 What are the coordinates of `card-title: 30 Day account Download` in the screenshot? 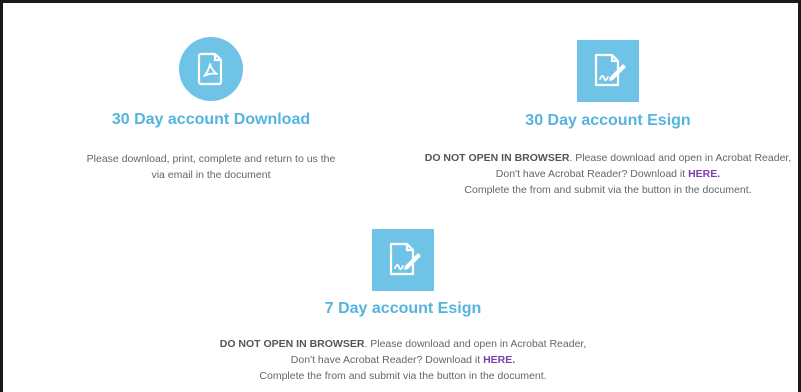 It's located at (211, 120).